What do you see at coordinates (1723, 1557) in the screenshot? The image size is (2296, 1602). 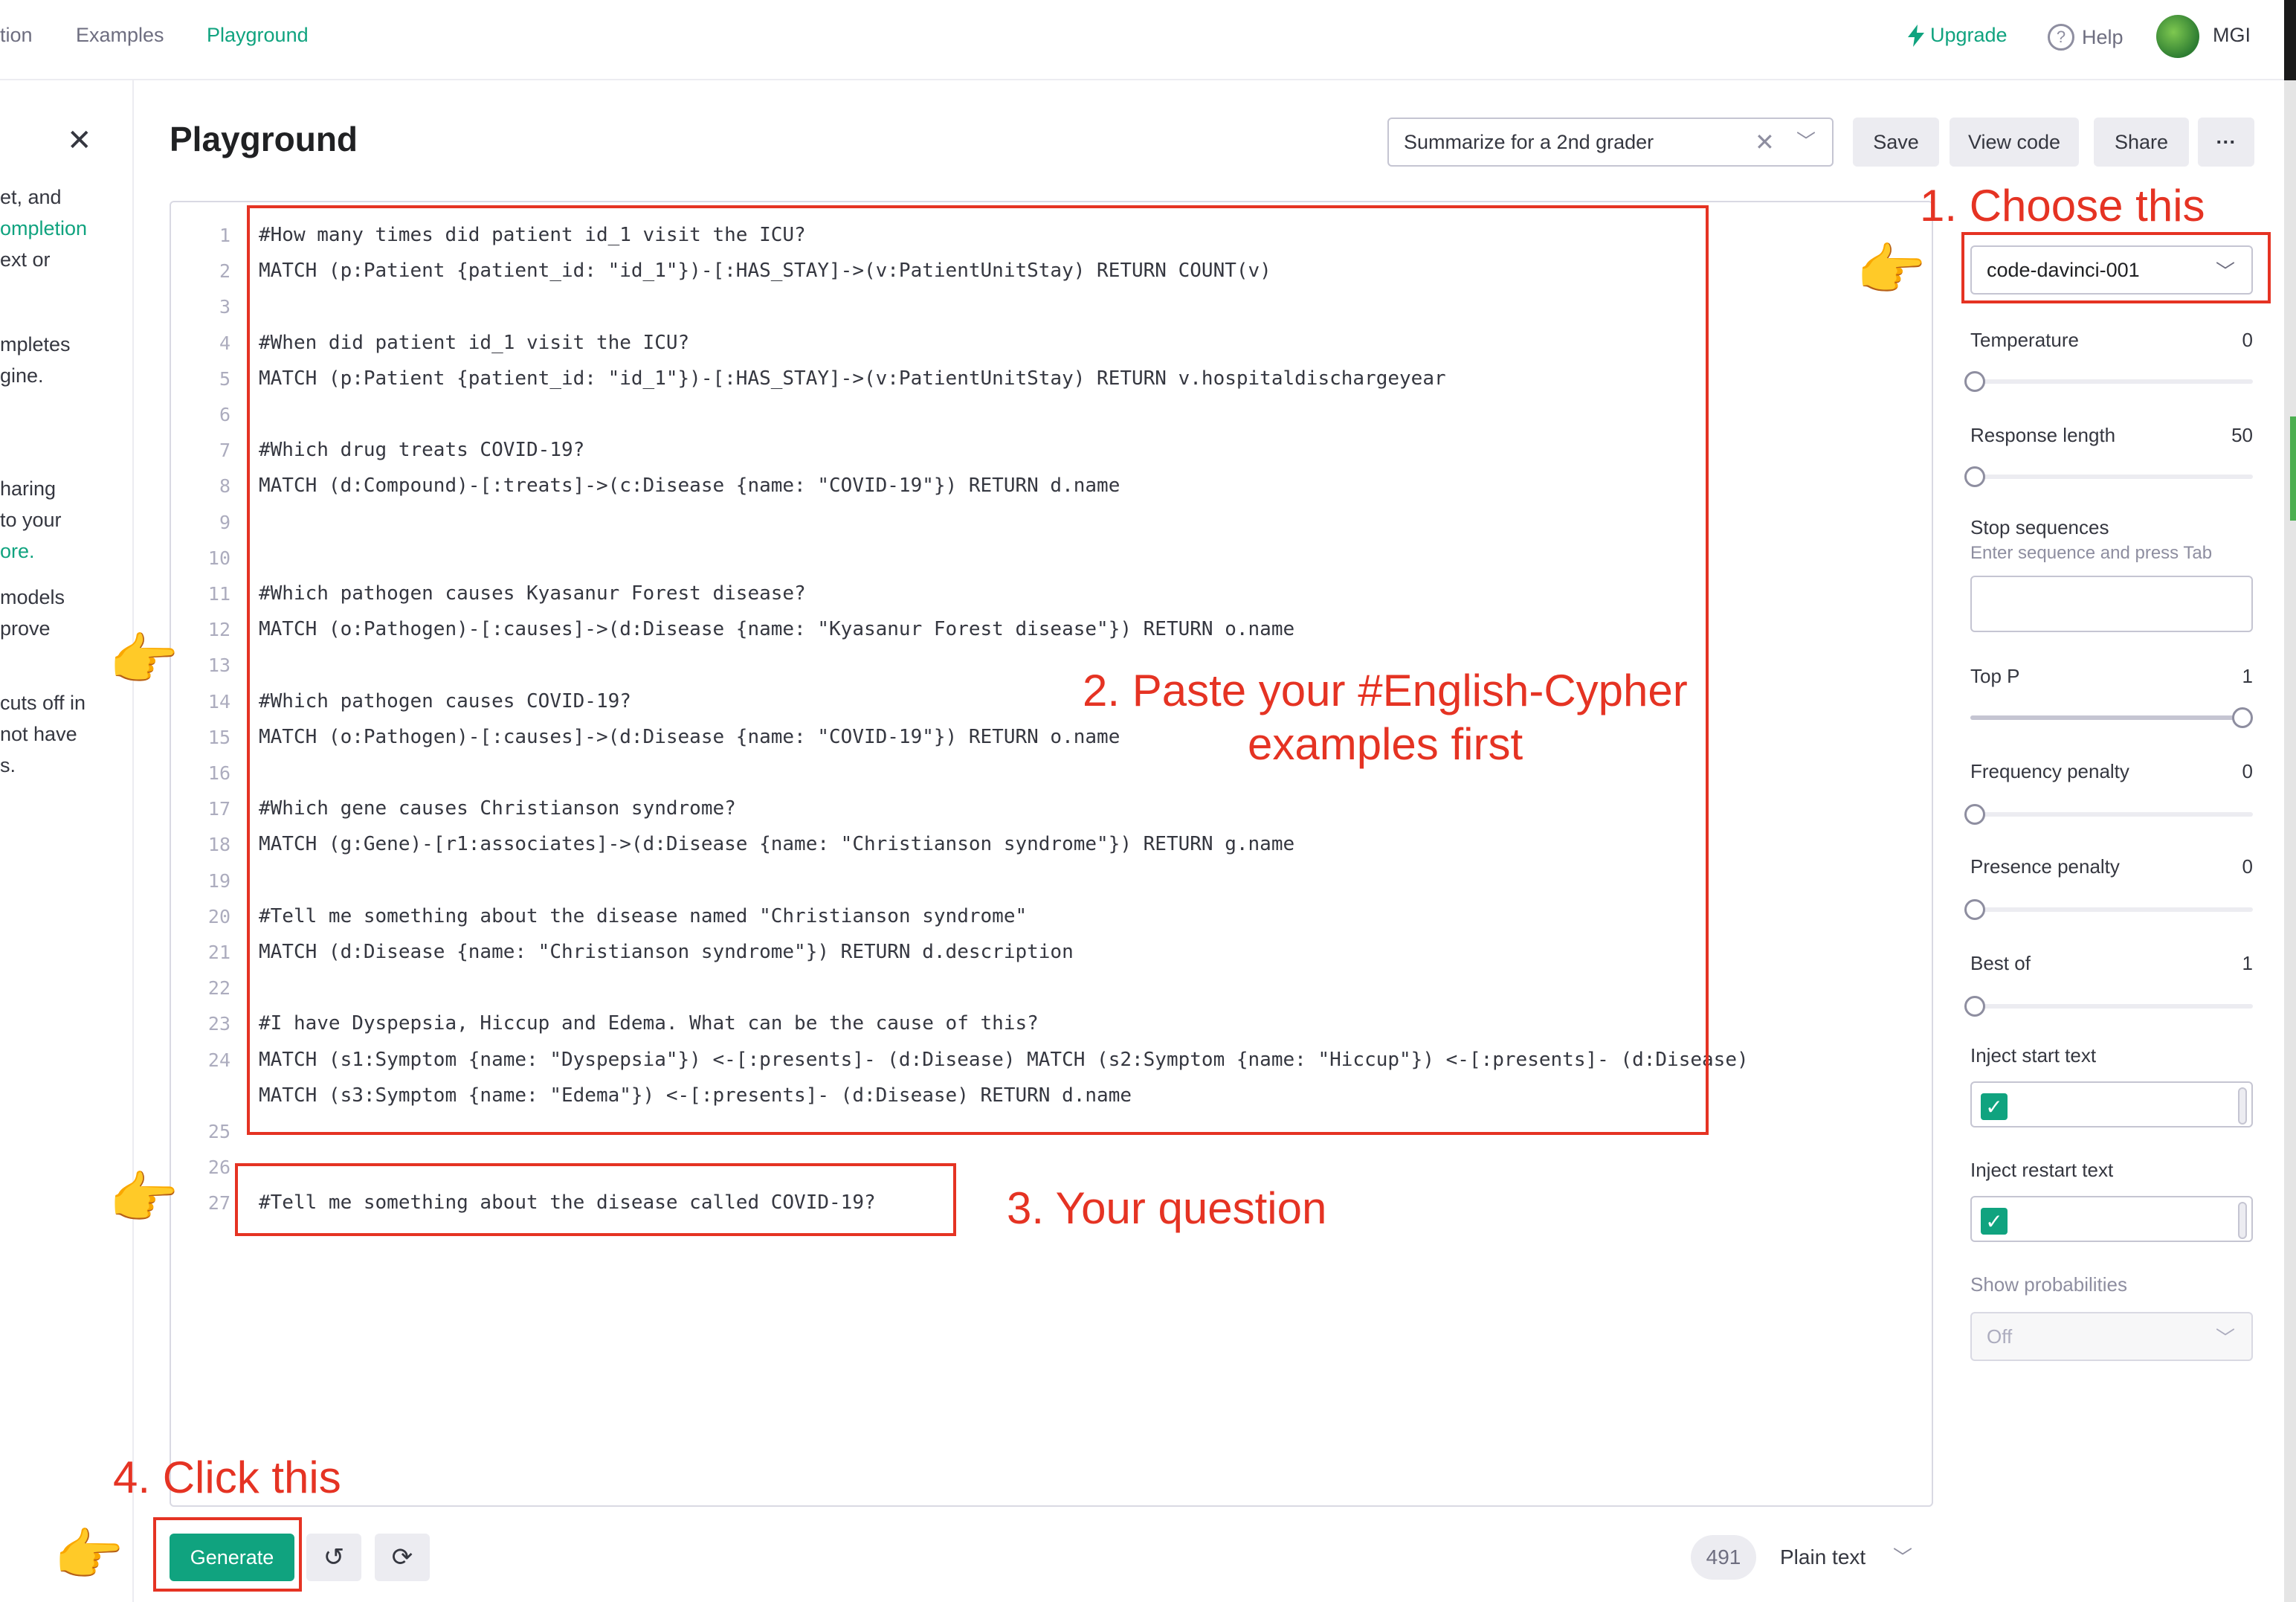 I see `token-count: 491` at bounding box center [1723, 1557].